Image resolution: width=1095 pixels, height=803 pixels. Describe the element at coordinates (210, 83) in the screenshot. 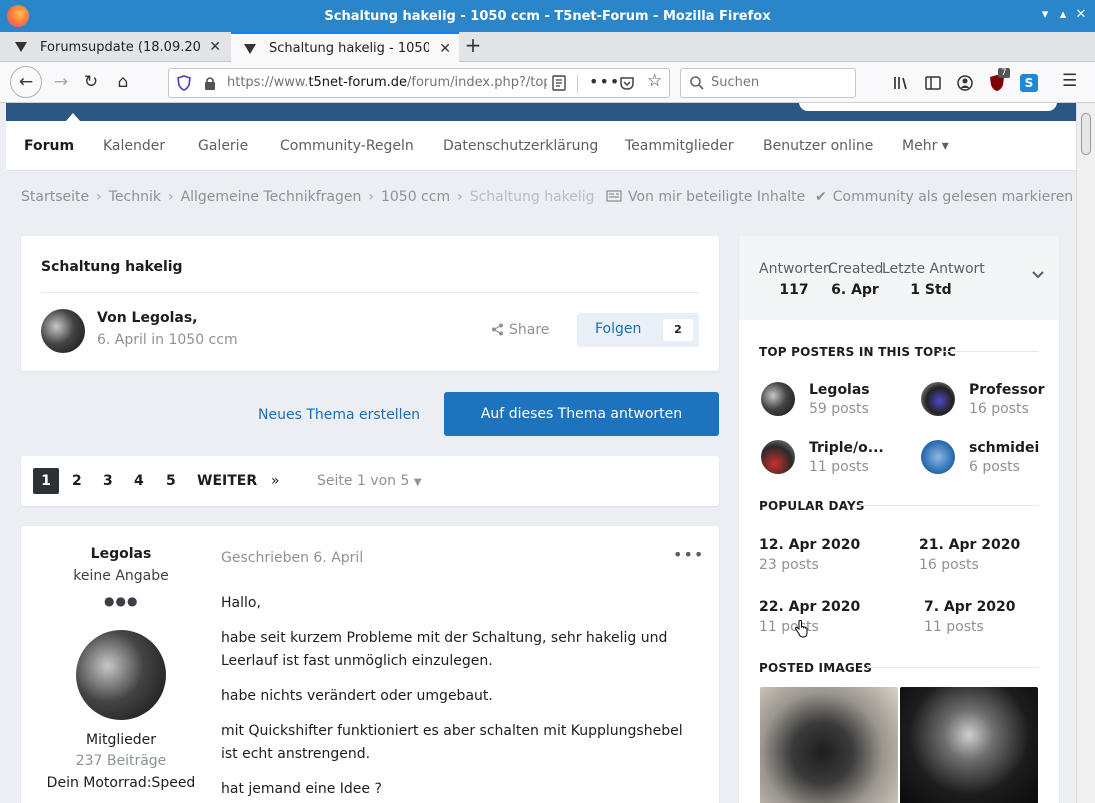

I see `lock-icon` at that location.